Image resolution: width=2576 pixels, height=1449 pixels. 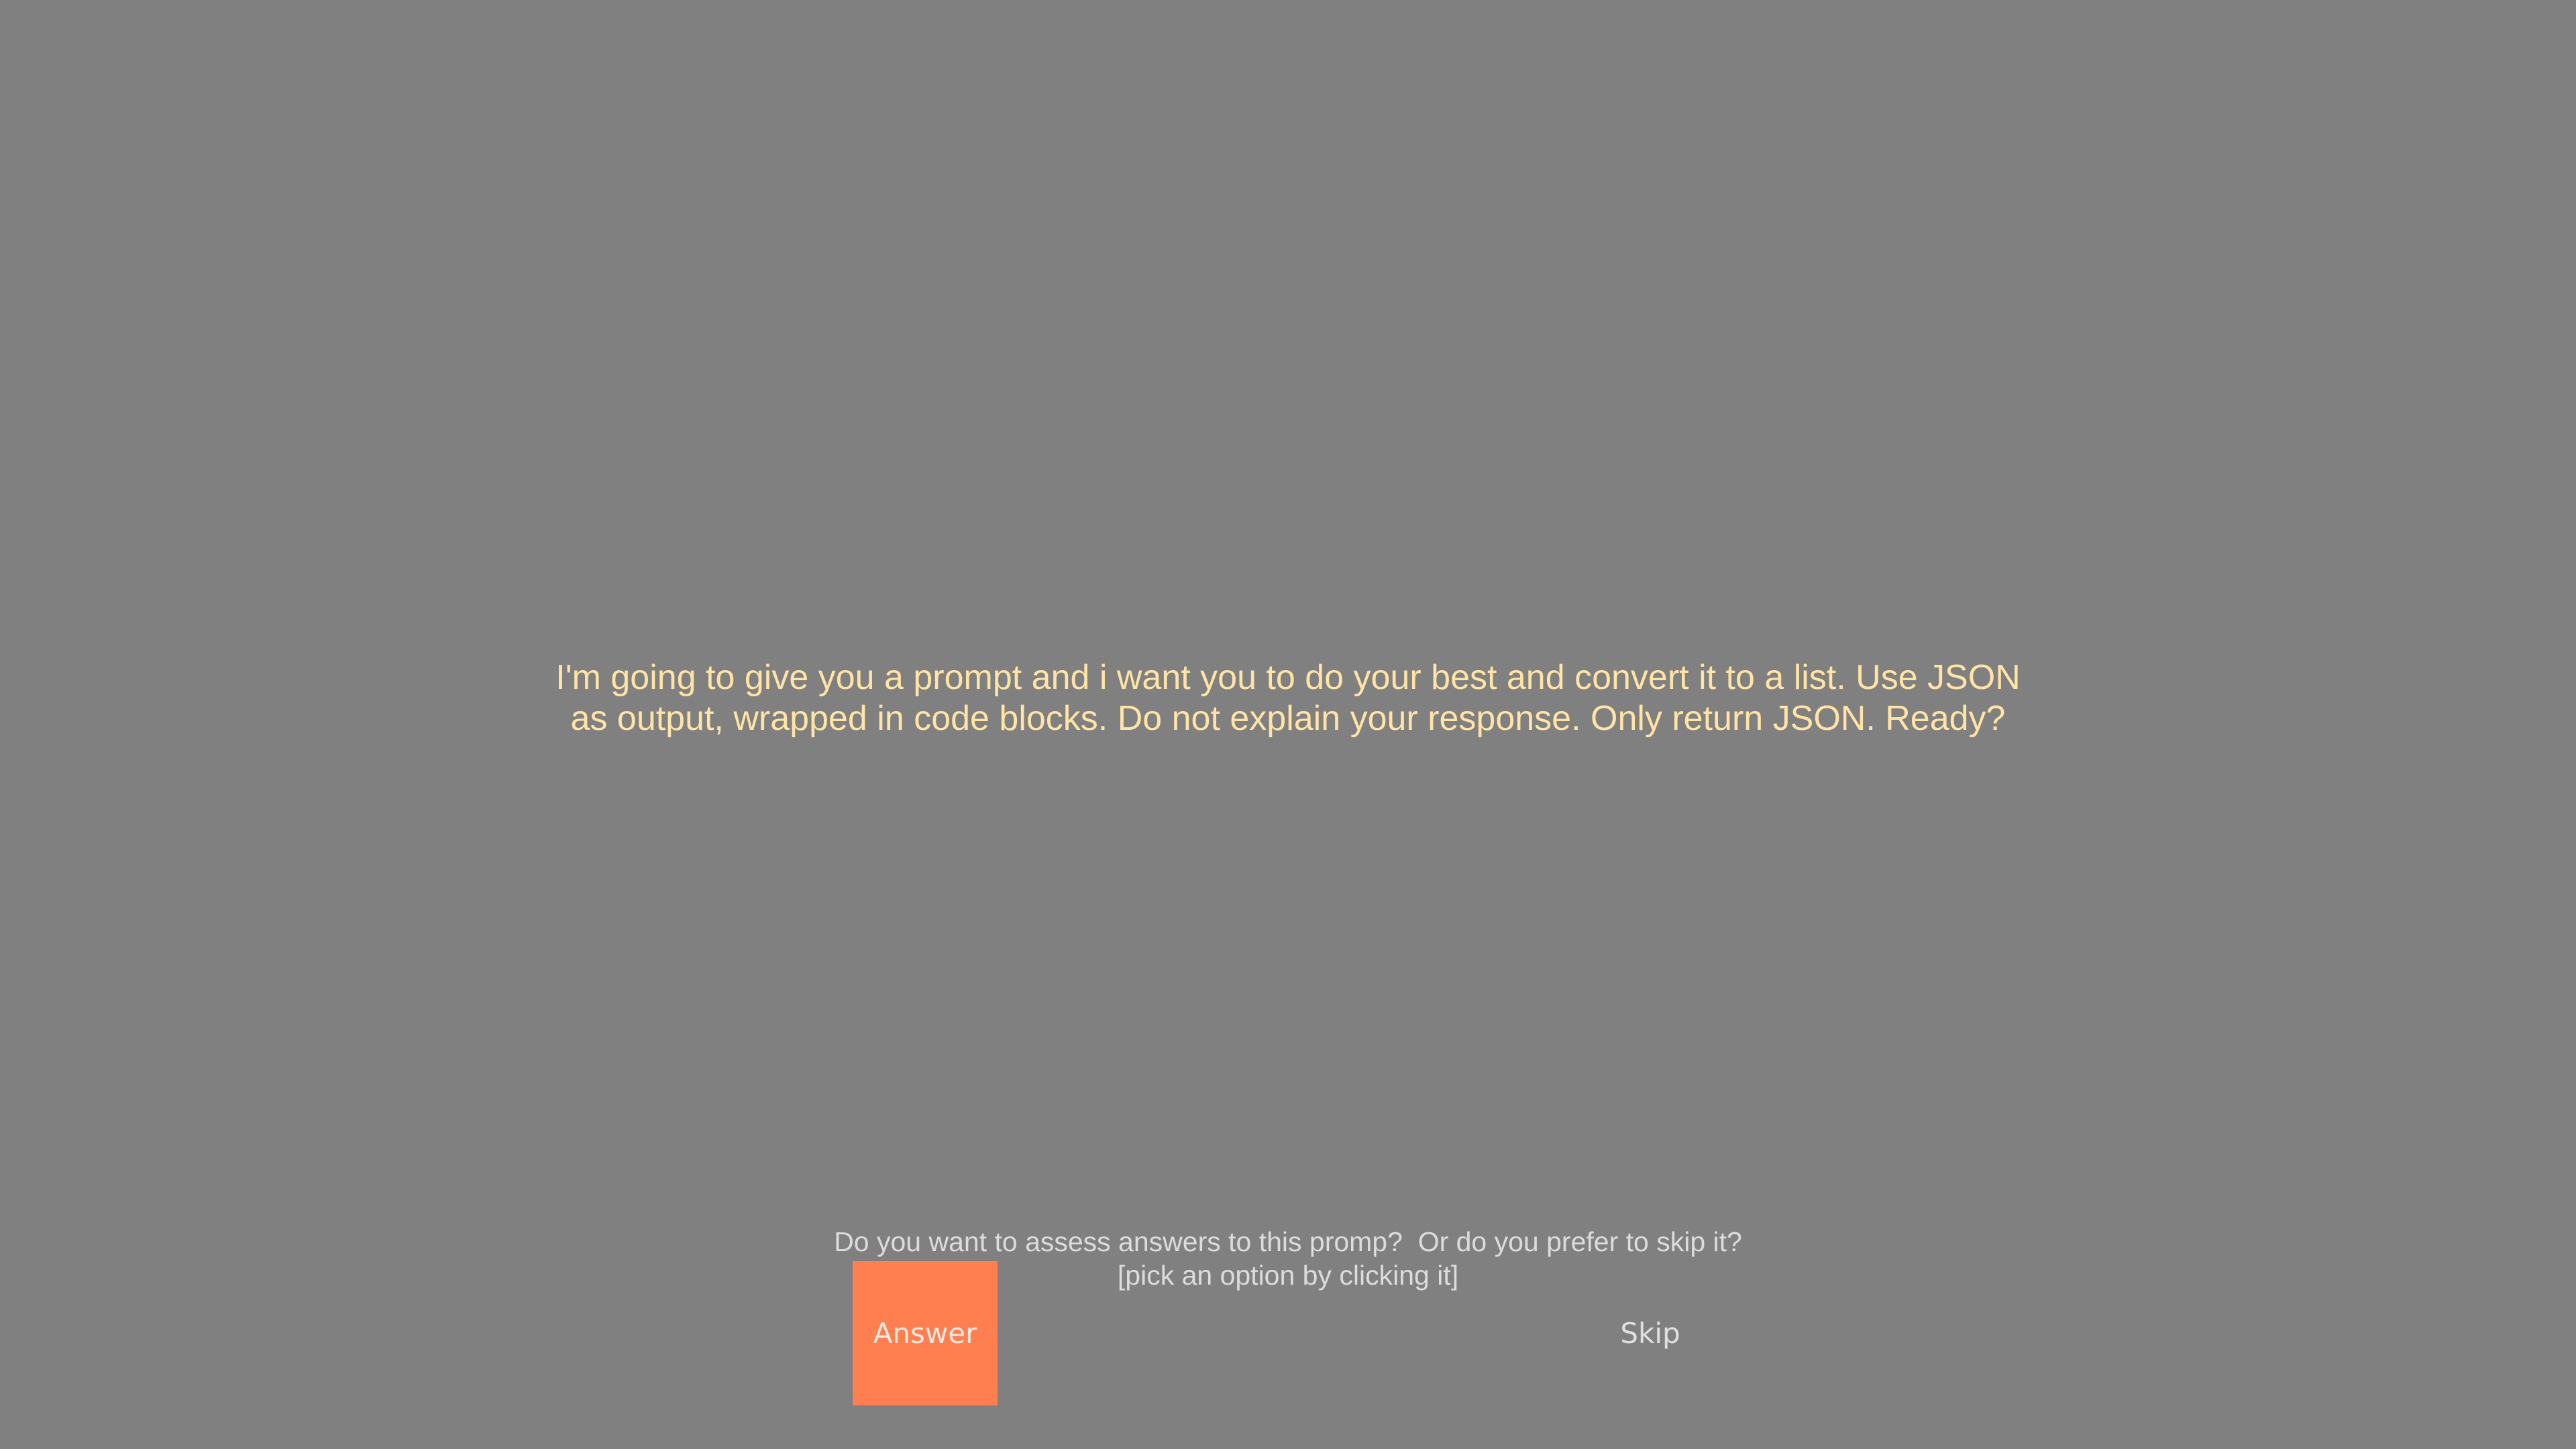 What do you see at coordinates (925, 1333) in the screenshot?
I see `answer-button: Answer` at bounding box center [925, 1333].